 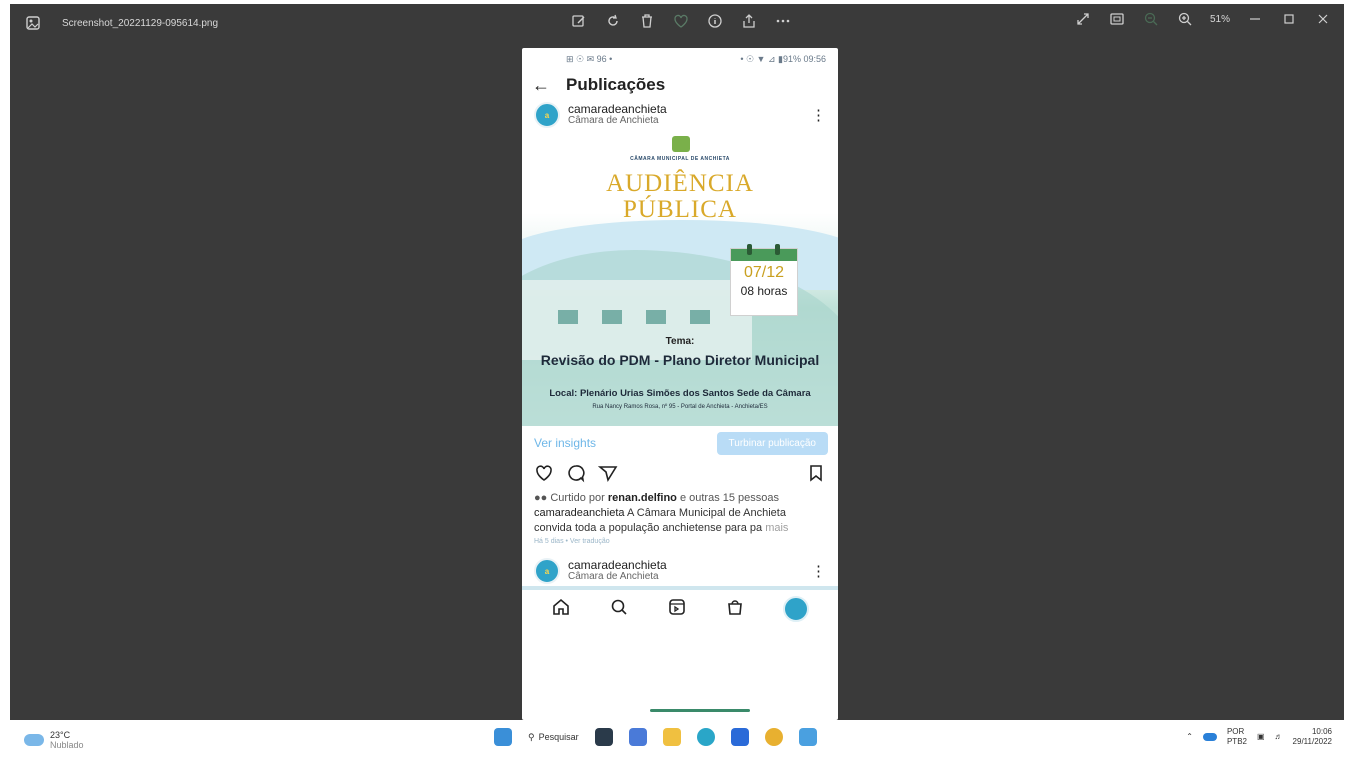 What do you see at coordinates (558, 737) in the screenshot?
I see `search-label: Pesquisar` at bounding box center [558, 737].